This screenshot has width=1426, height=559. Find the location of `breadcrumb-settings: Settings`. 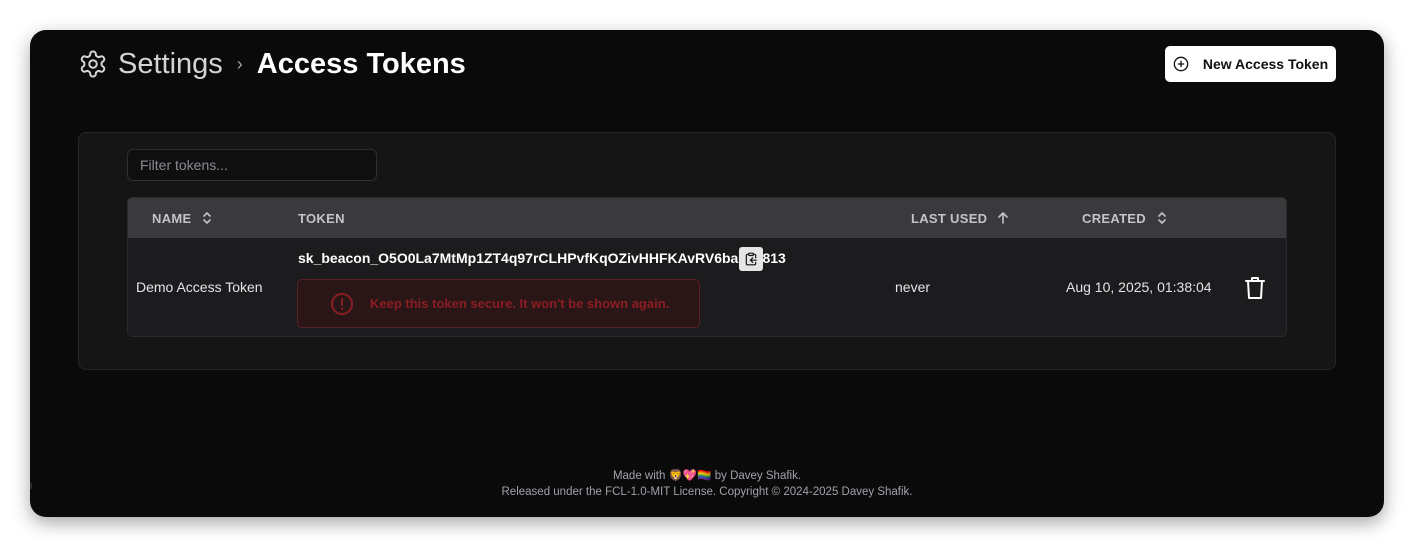

breadcrumb-settings: Settings is located at coordinates (170, 64).